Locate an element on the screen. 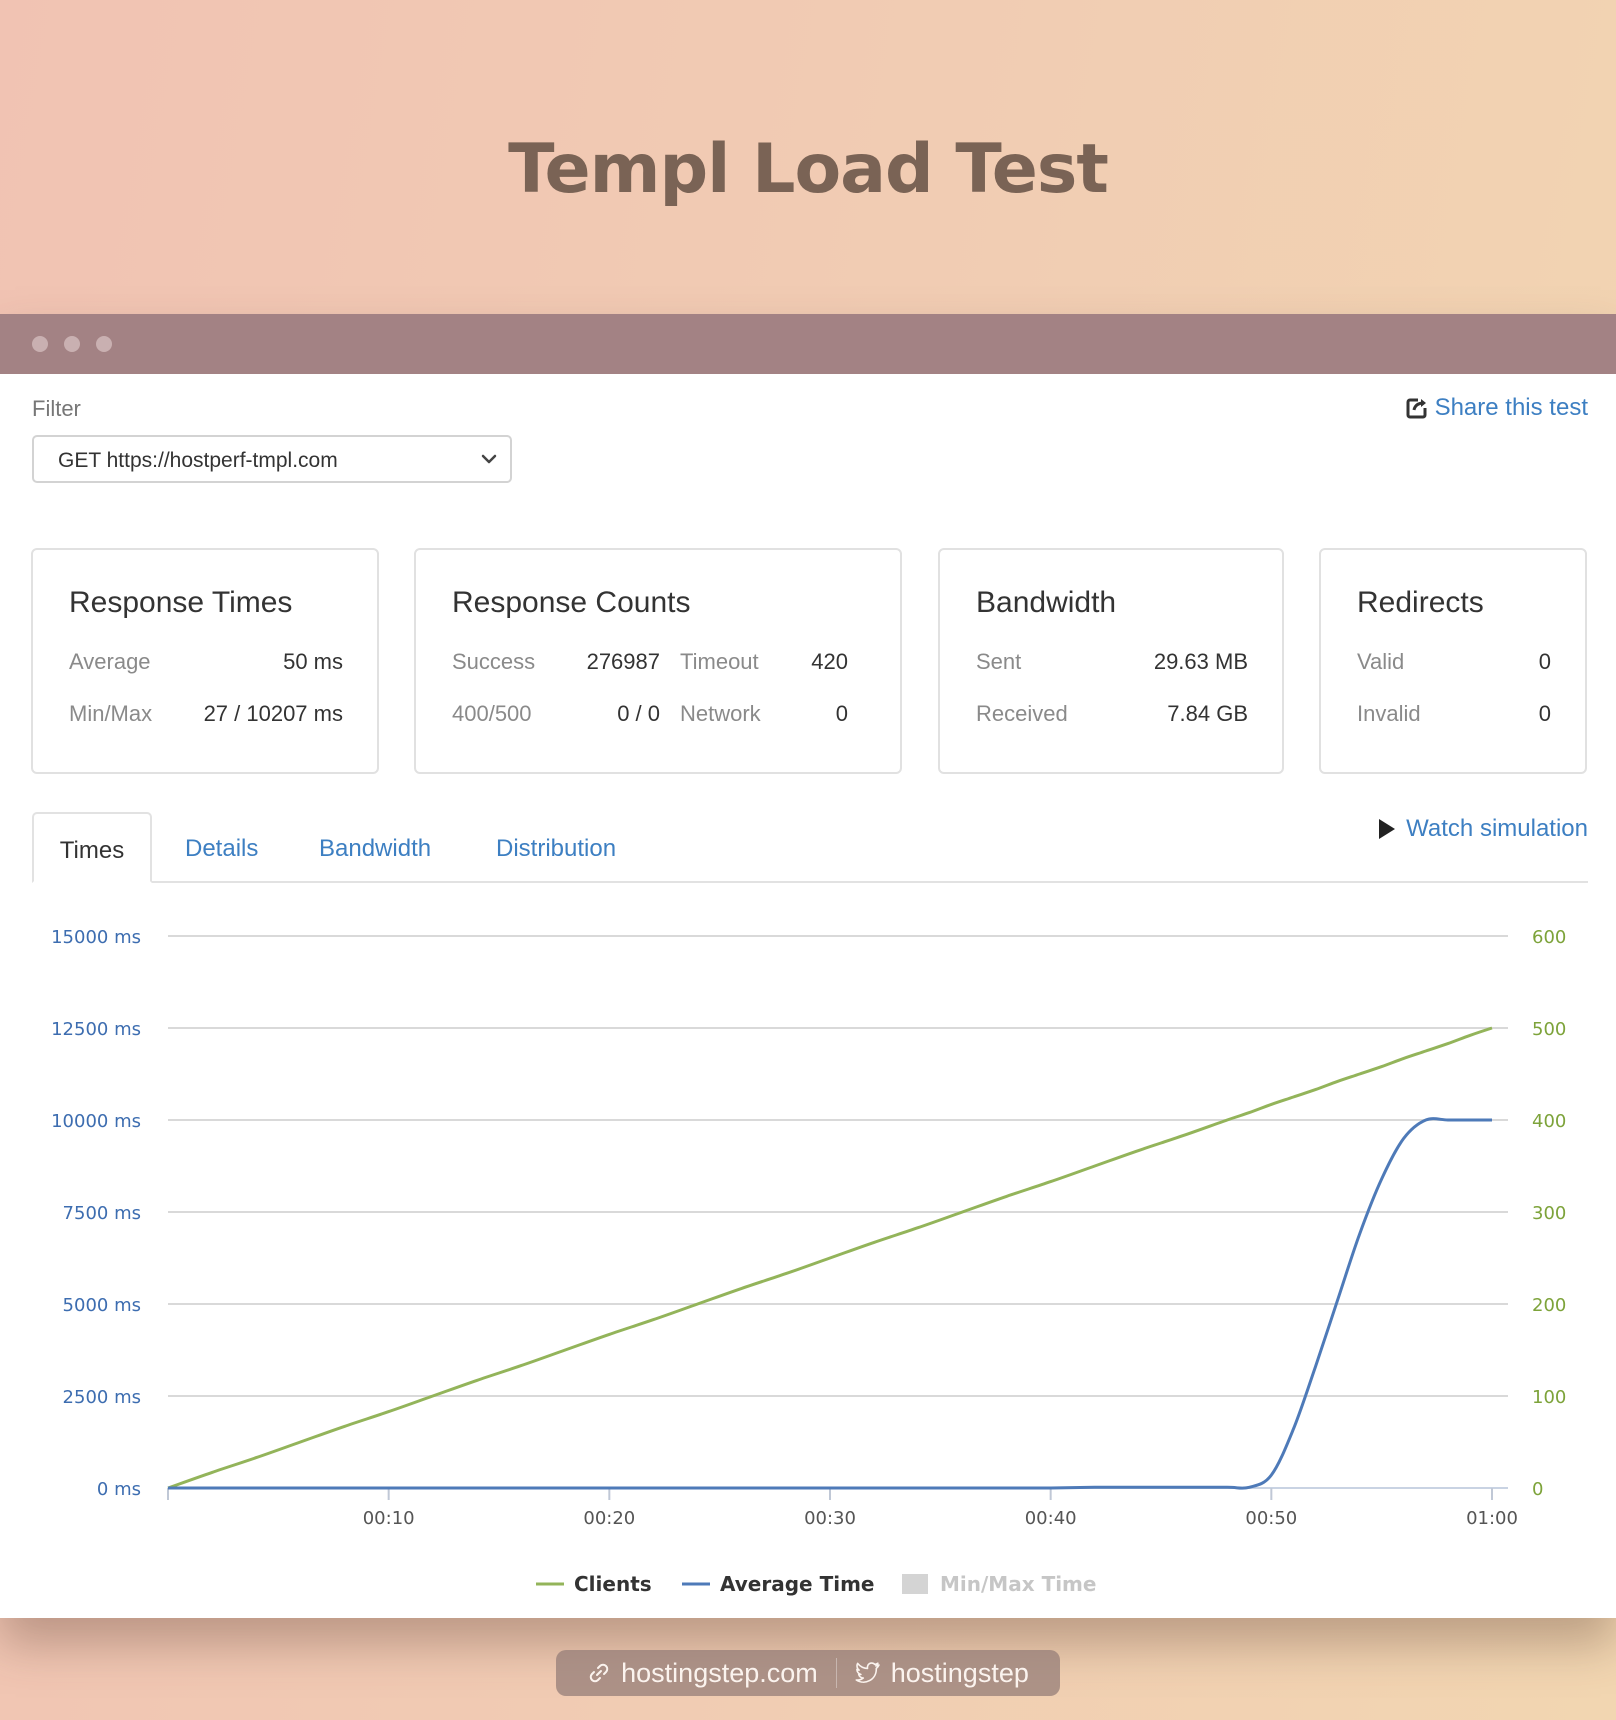  twitter-text: hostingstep is located at coordinates (959, 1672).